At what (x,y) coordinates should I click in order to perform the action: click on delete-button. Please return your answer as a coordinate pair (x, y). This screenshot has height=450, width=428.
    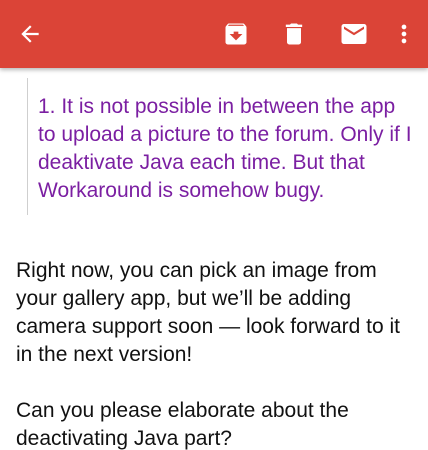
    Looking at the image, I should click on (294, 34).